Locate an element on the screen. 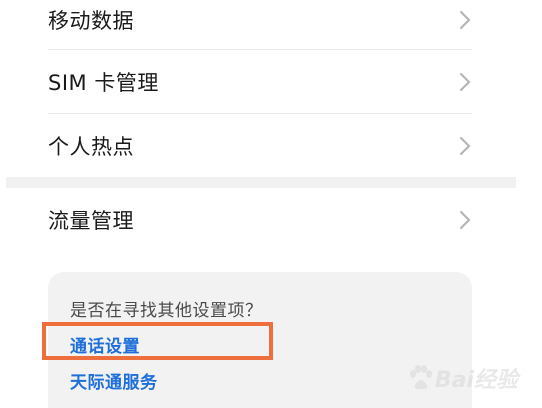 This screenshot has height=408, width=542. section-separator is located at coordinates (261, 182).